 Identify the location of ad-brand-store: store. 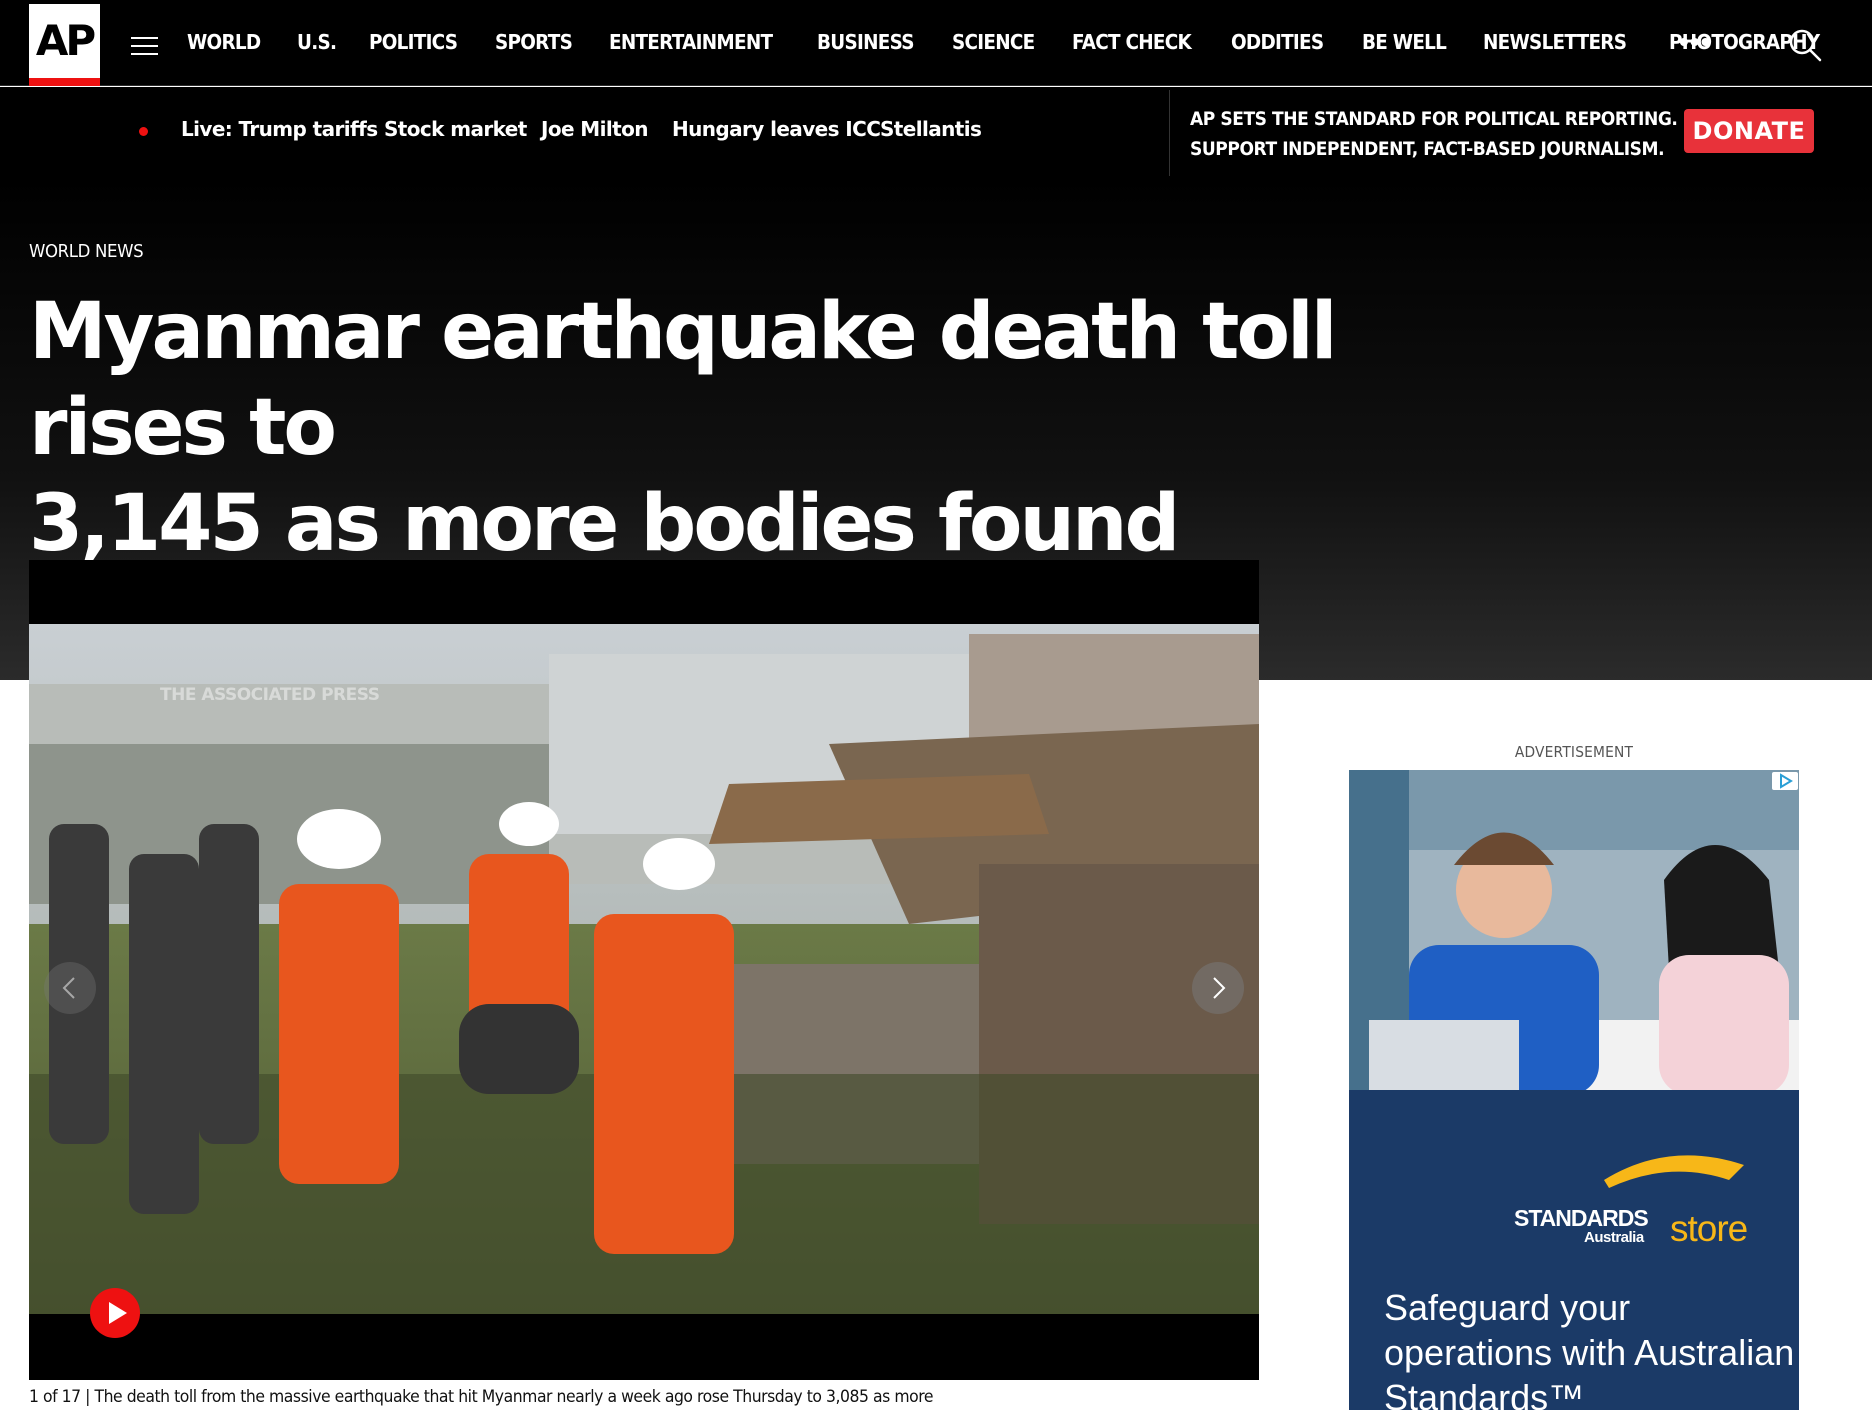
(1709, 1228).